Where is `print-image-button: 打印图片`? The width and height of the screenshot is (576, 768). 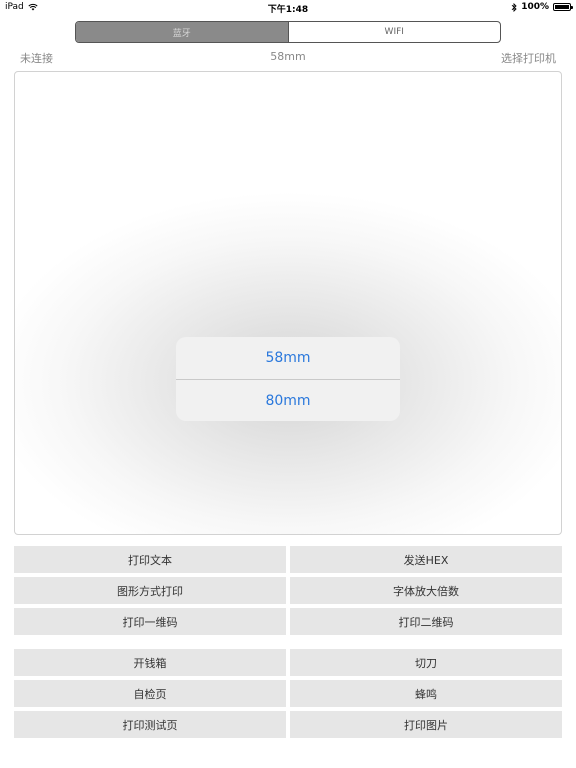 print-image-button: 打印图片 is located at coordinates (426, 724).